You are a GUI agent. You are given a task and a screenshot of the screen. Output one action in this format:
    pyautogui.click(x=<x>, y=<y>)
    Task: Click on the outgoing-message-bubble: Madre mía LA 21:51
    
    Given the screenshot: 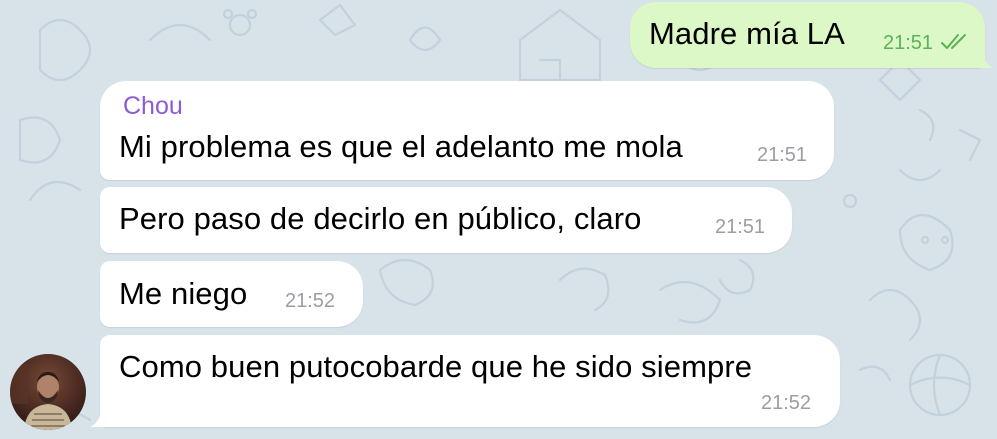 What is the action you would take?
    pyautogui.click(x=807, y=35)
    